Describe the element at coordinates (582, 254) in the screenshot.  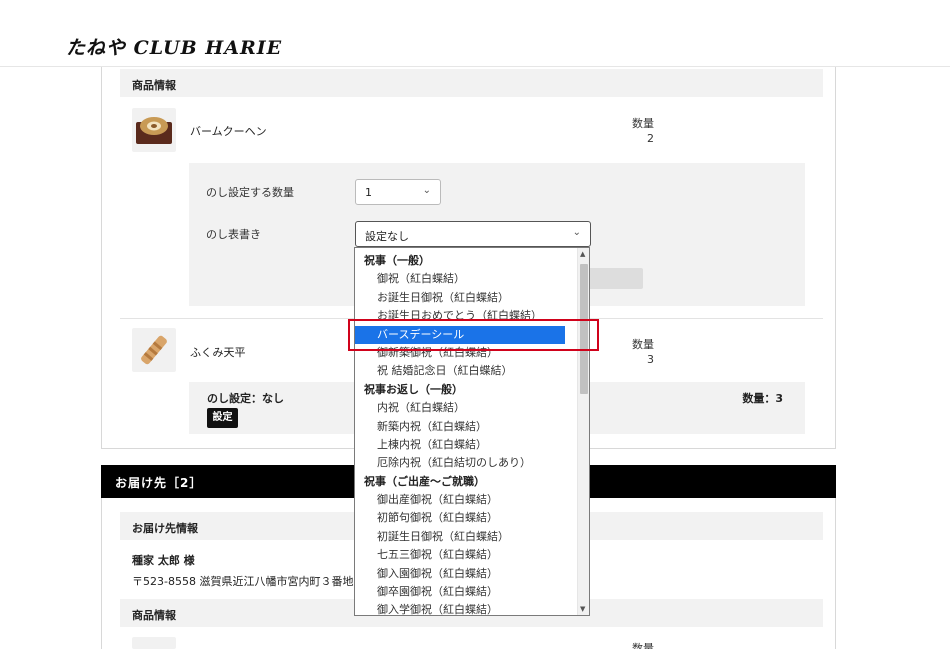
I see `scroll-up-arrow-icon: ▲` at that location.